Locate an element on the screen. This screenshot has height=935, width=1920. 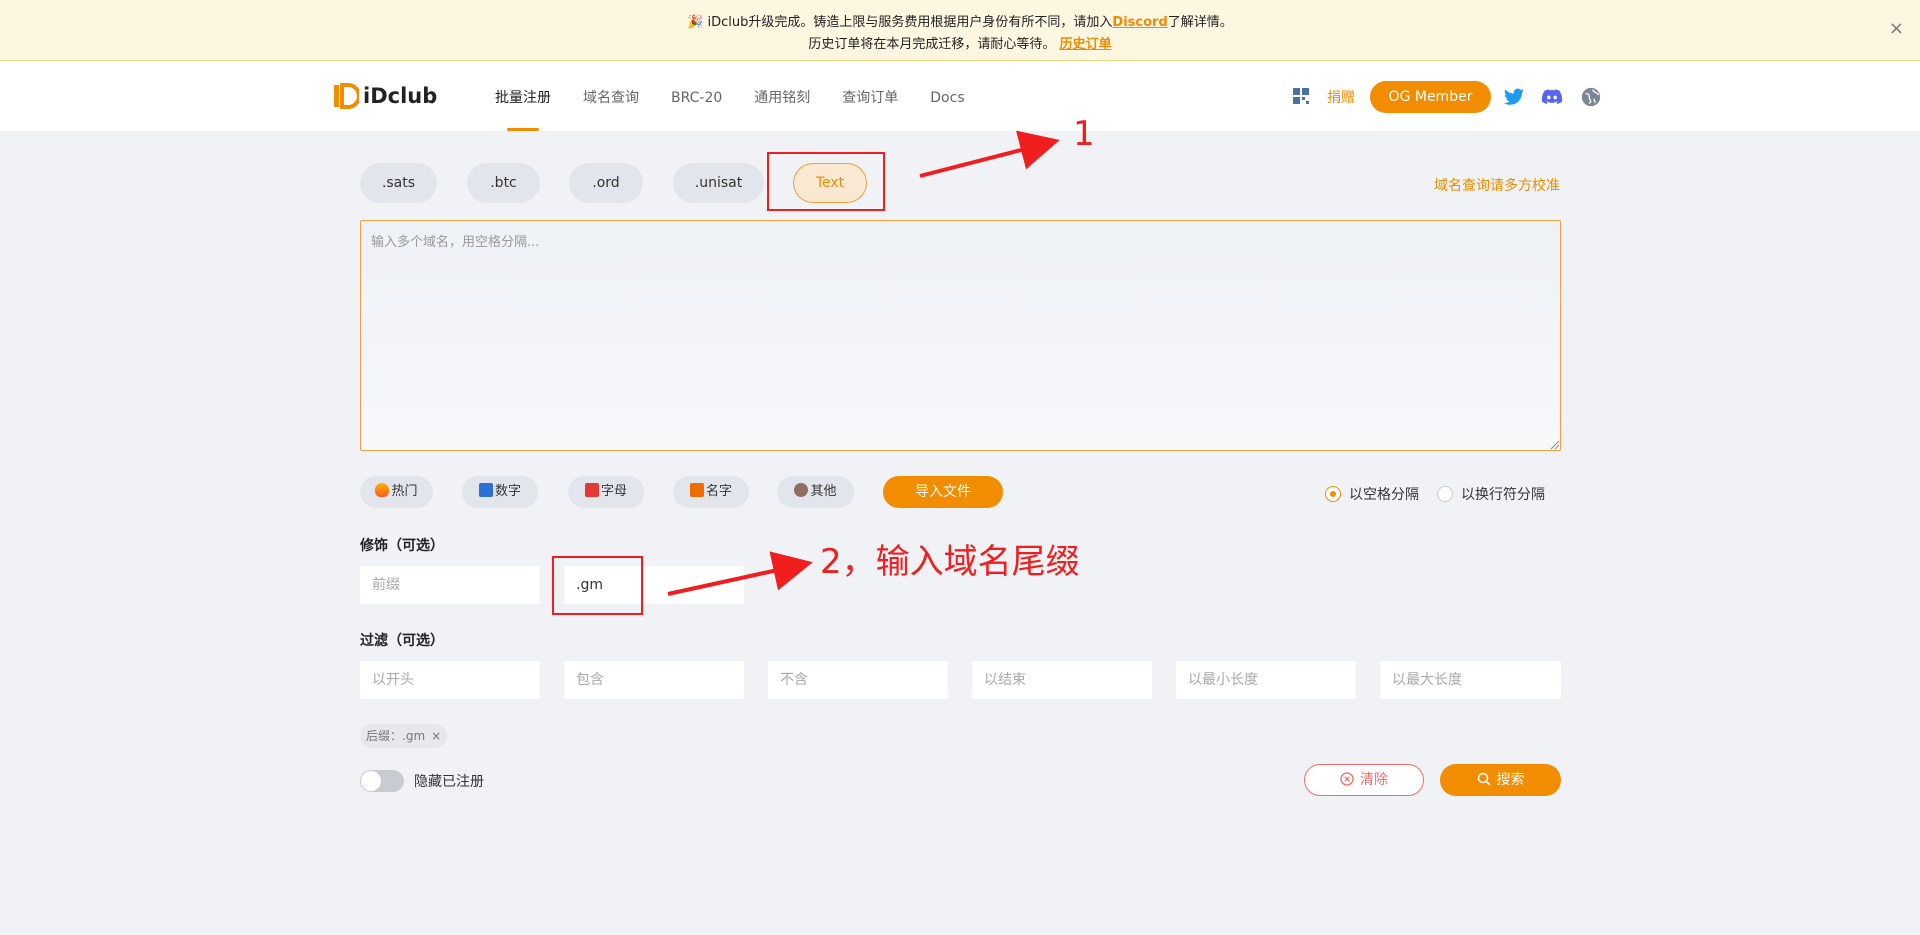
resize-handle-icon is located at coordinates (1555, 445).